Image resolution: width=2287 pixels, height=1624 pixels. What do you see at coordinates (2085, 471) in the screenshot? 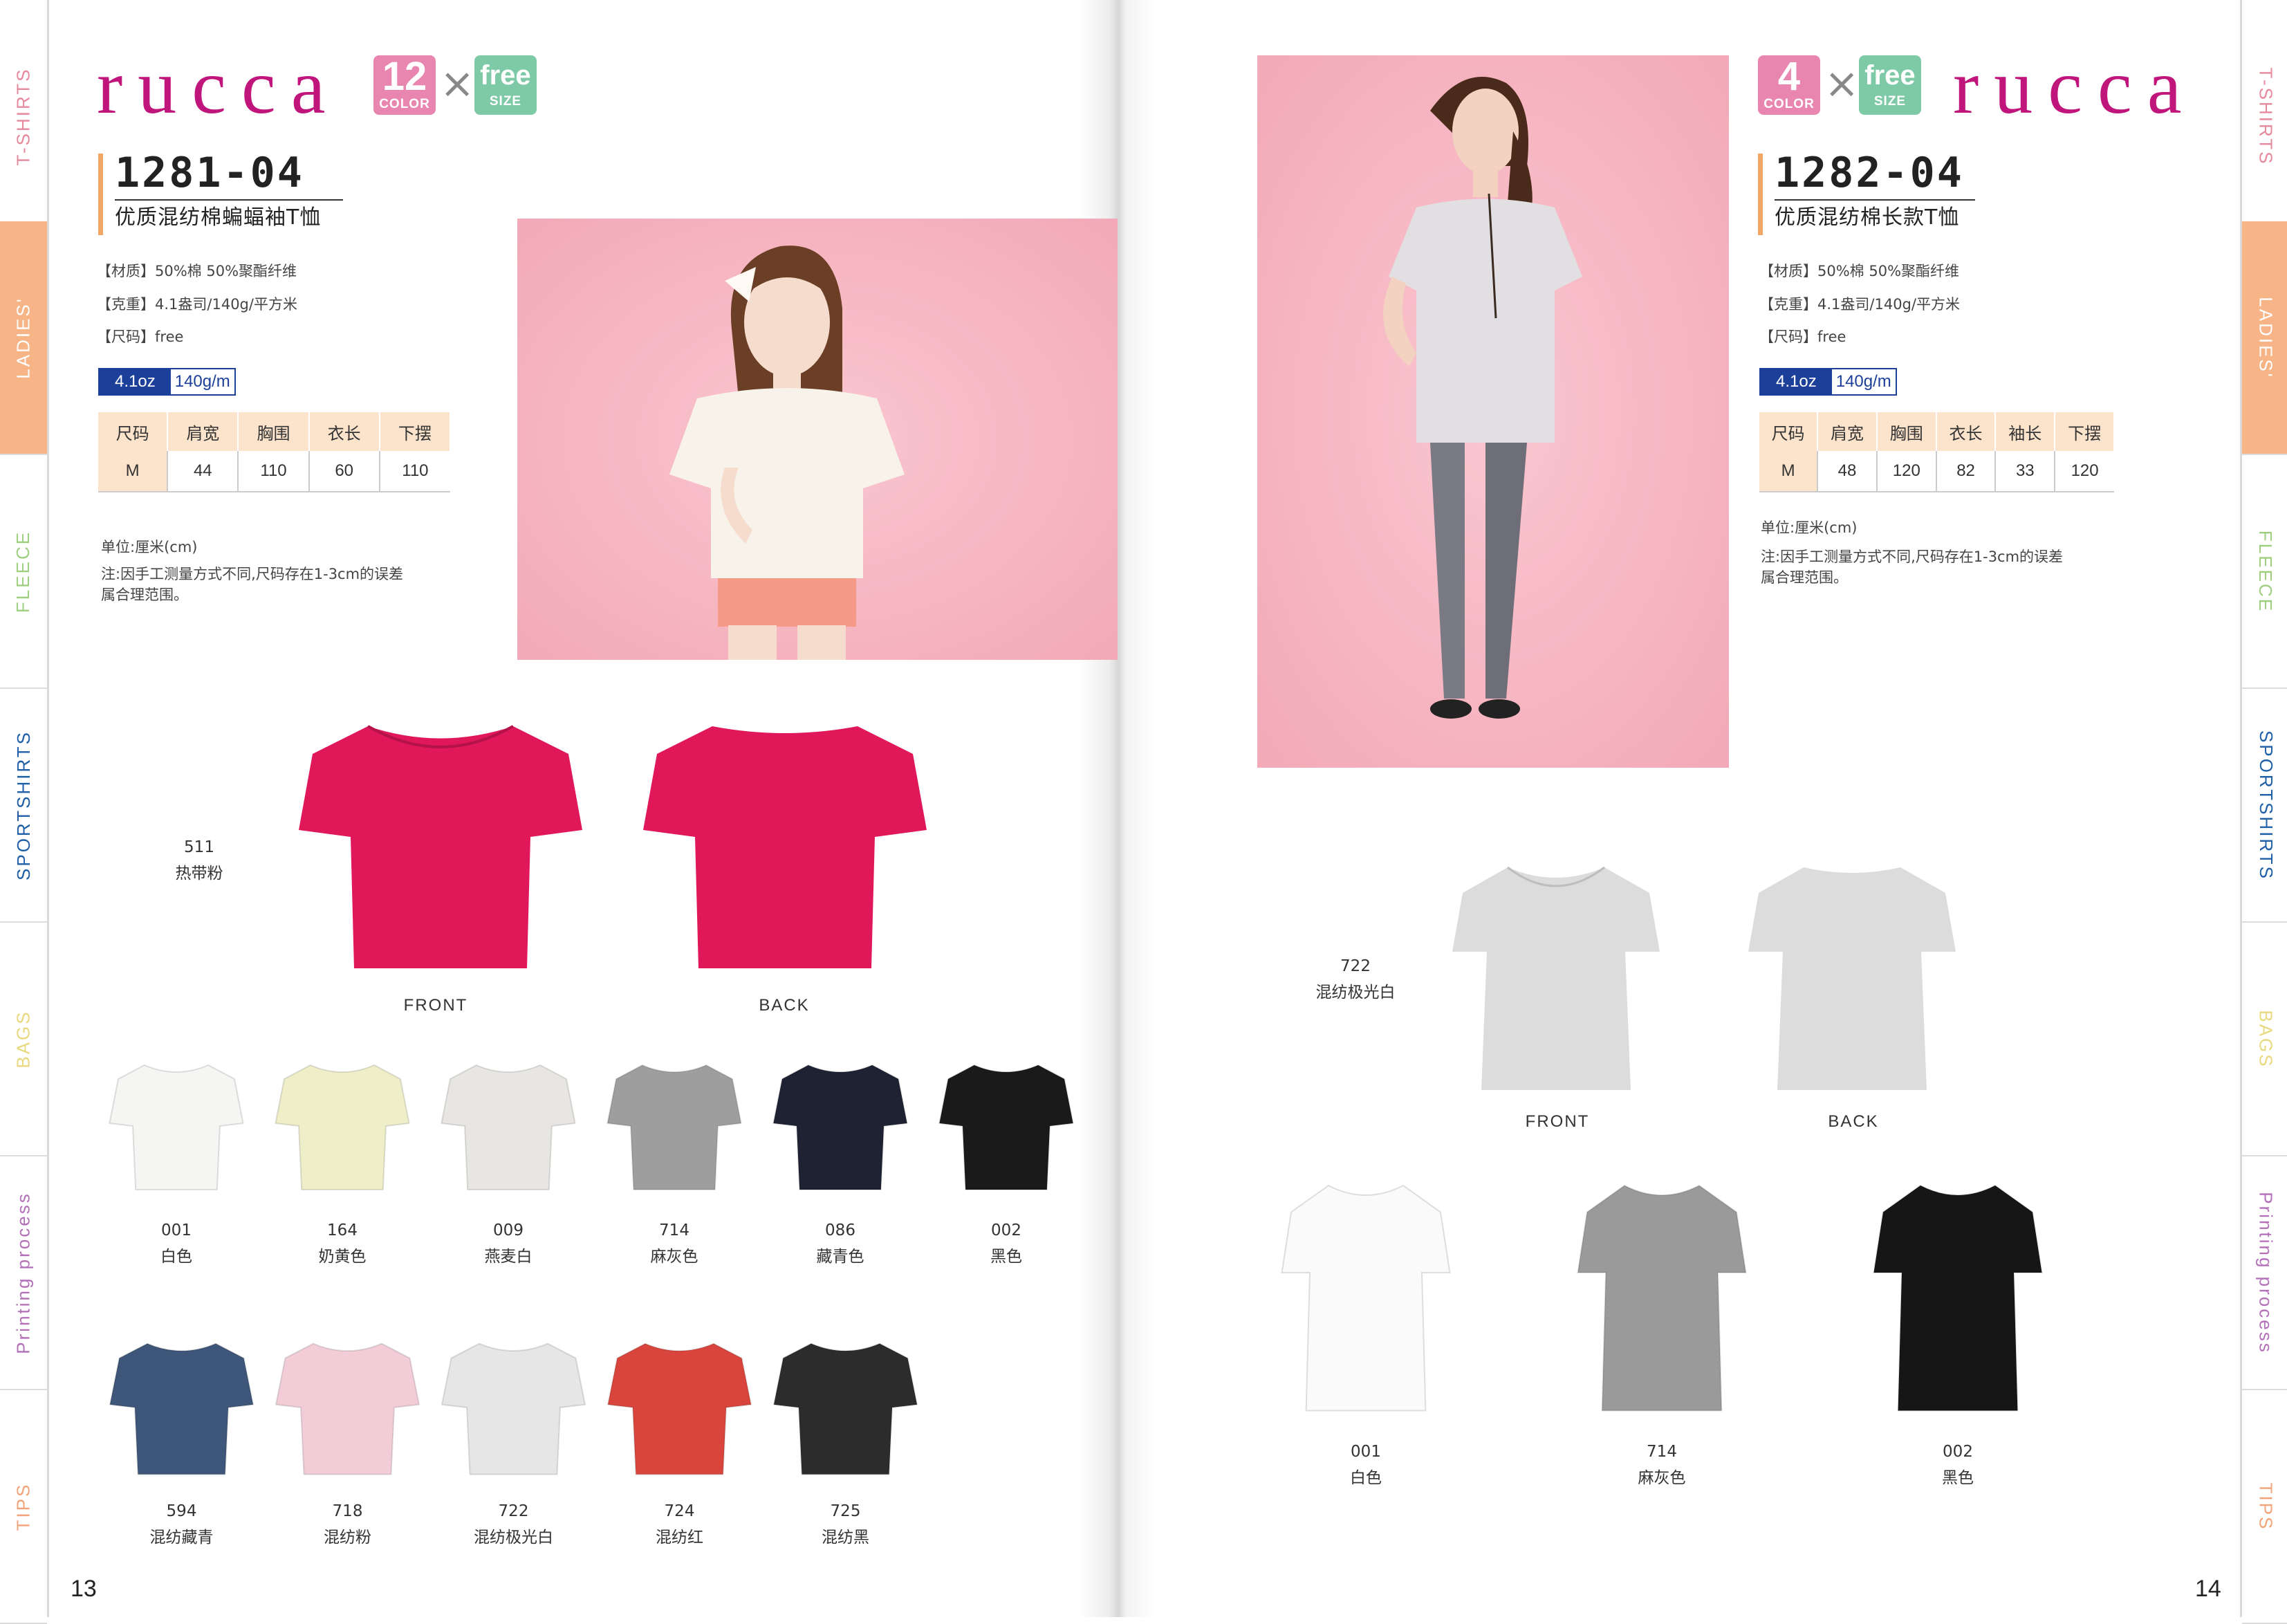
I see `table-cell: 120` at bounding box center [2085, 471].